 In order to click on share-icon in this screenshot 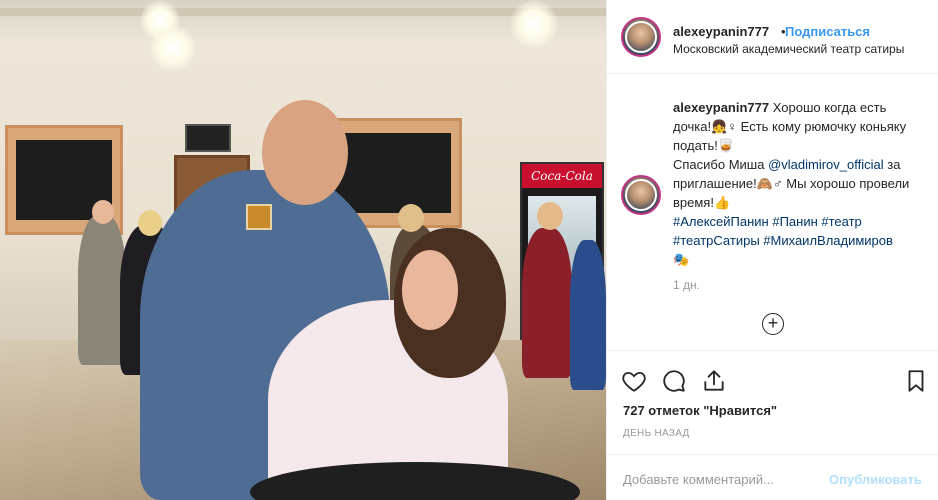, I will do `click(714, 381)`.